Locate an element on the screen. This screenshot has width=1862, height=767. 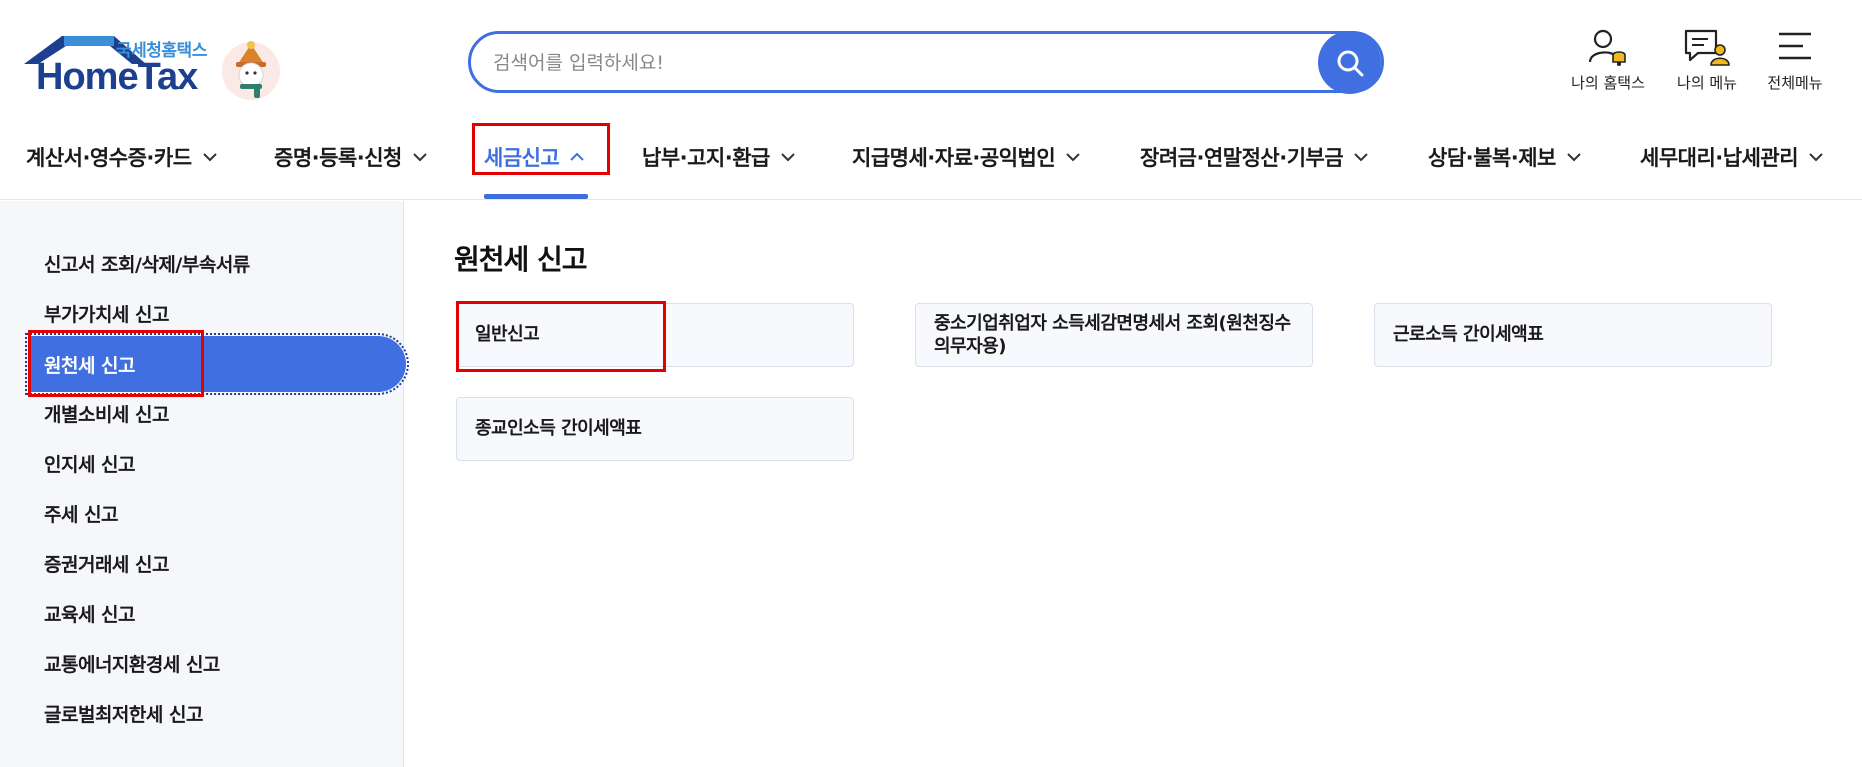
user-bell-icon is located at coordinates (1607, 47).